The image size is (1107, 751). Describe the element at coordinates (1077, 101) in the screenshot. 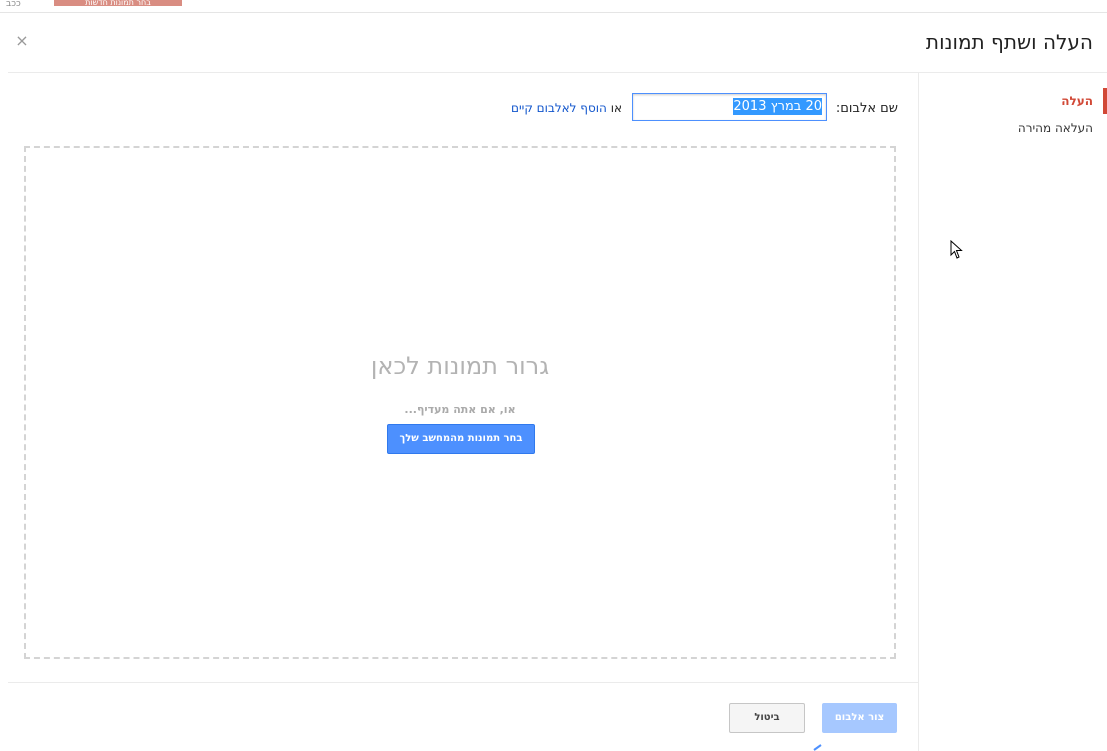

I see `sidebar-item-upload: העלה` at that location.